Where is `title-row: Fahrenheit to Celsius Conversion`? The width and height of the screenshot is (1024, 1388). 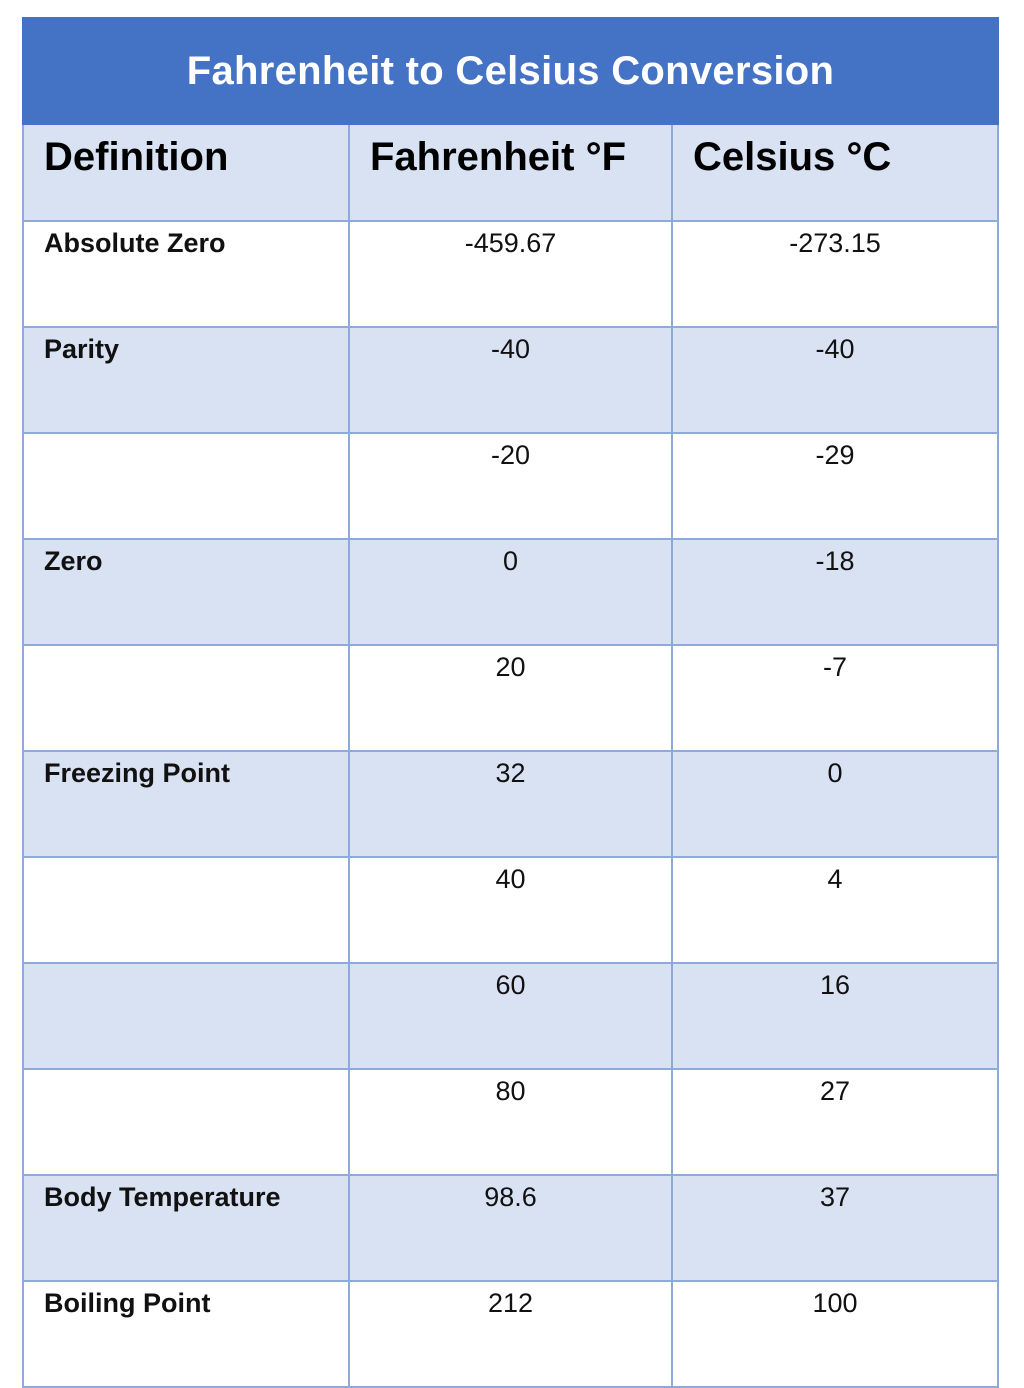 title-row: Fahrenheit to Celsius Conversion is located at coordinates (510, 71).